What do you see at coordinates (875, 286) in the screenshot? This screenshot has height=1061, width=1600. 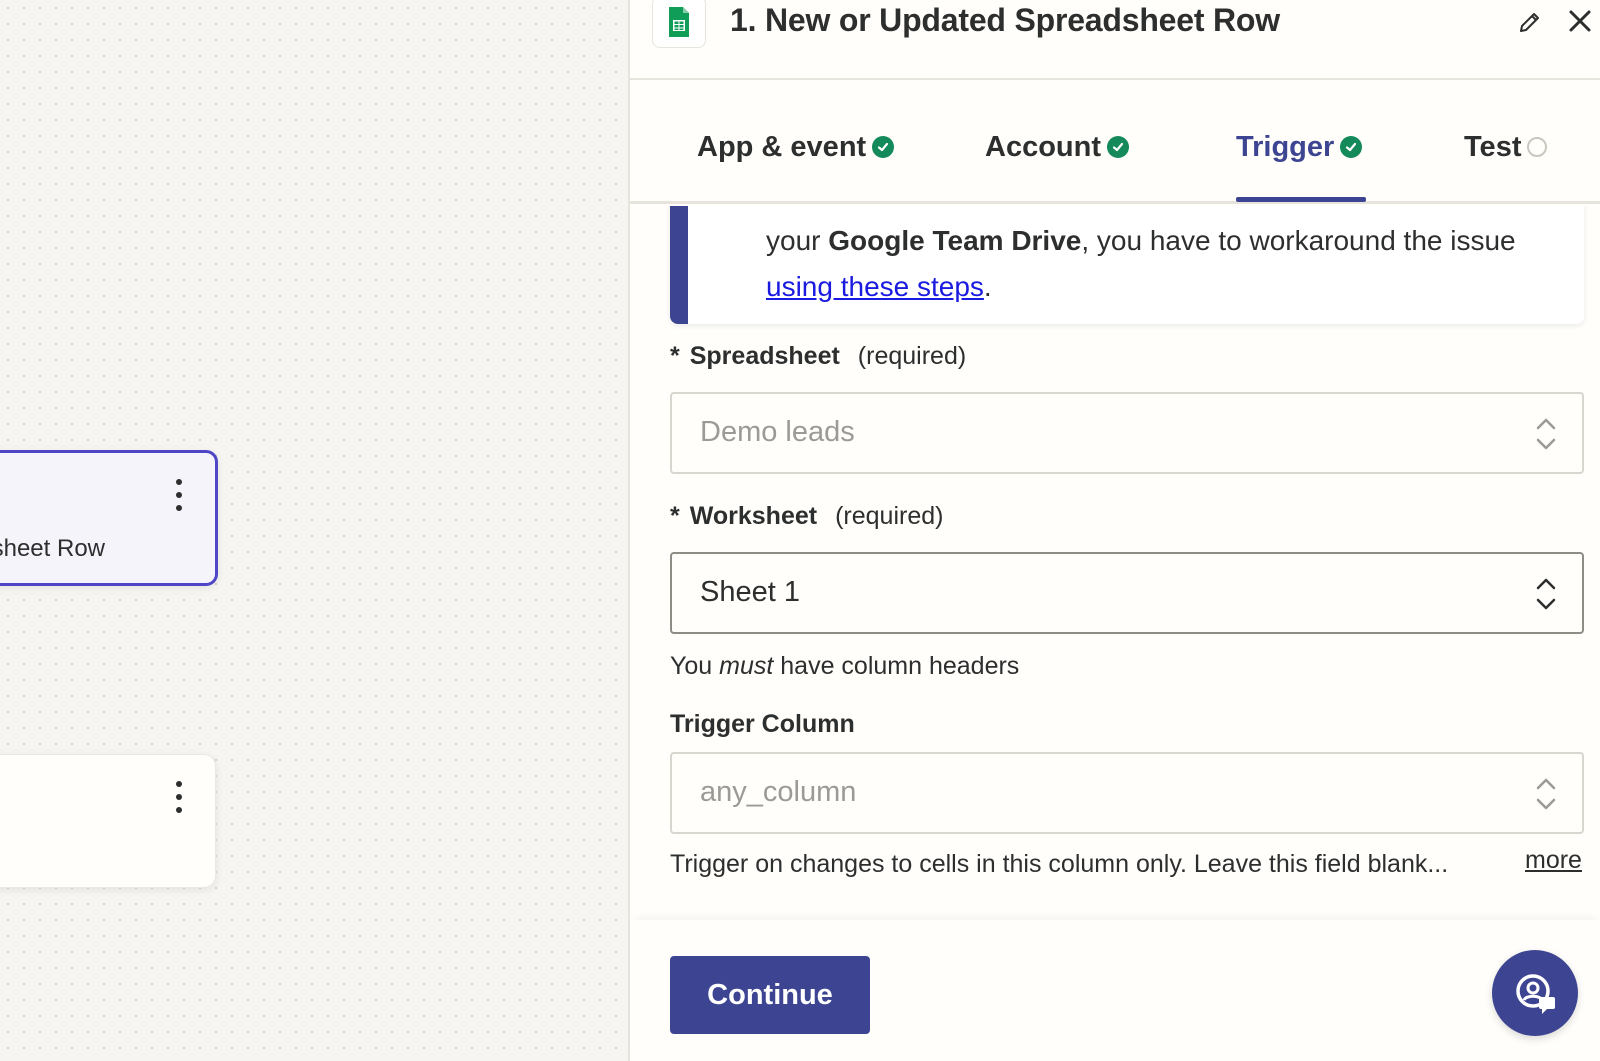 I see `alert-link: using these steps` at bounding box center [875, 286].